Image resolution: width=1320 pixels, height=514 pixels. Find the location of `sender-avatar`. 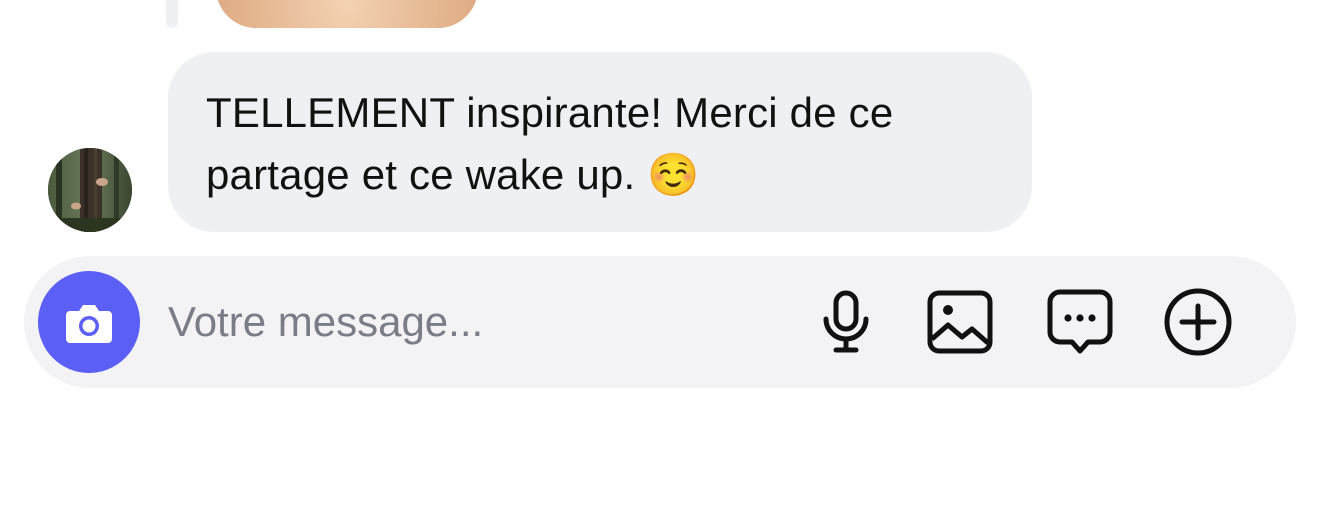

sender-avatar is located at coordinates (90, 190).